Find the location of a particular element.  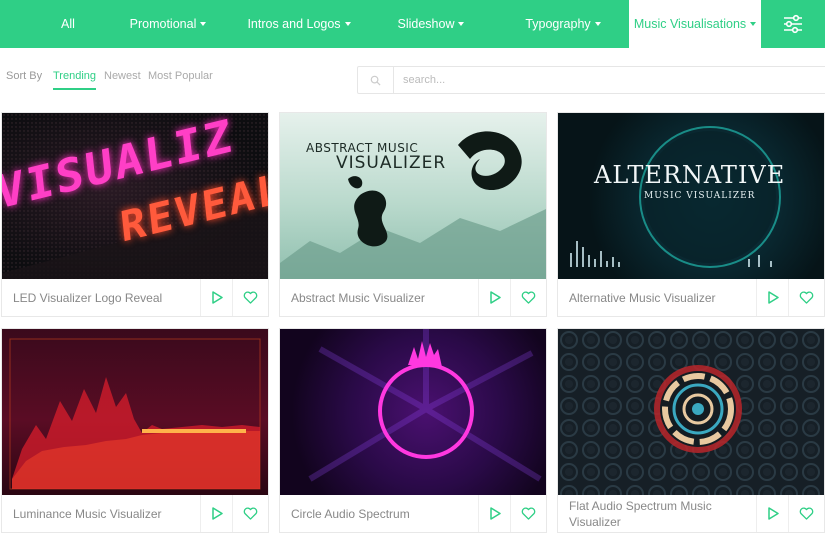

nav-label: Promotional is located at coordinates (163, 24).